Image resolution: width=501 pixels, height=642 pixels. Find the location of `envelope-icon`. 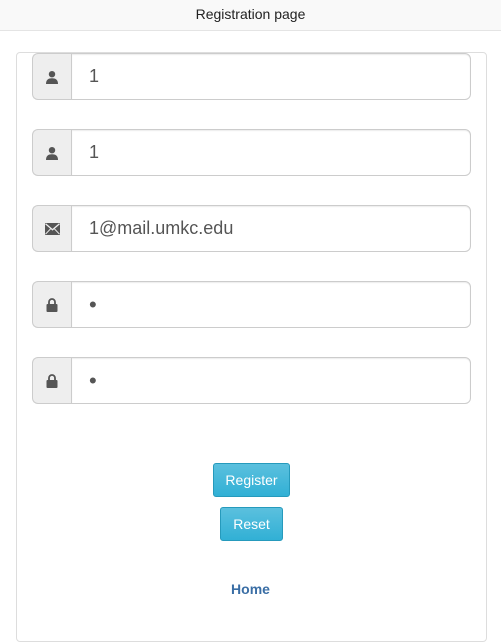

envelope-icon is located at coordinates (51, 228).